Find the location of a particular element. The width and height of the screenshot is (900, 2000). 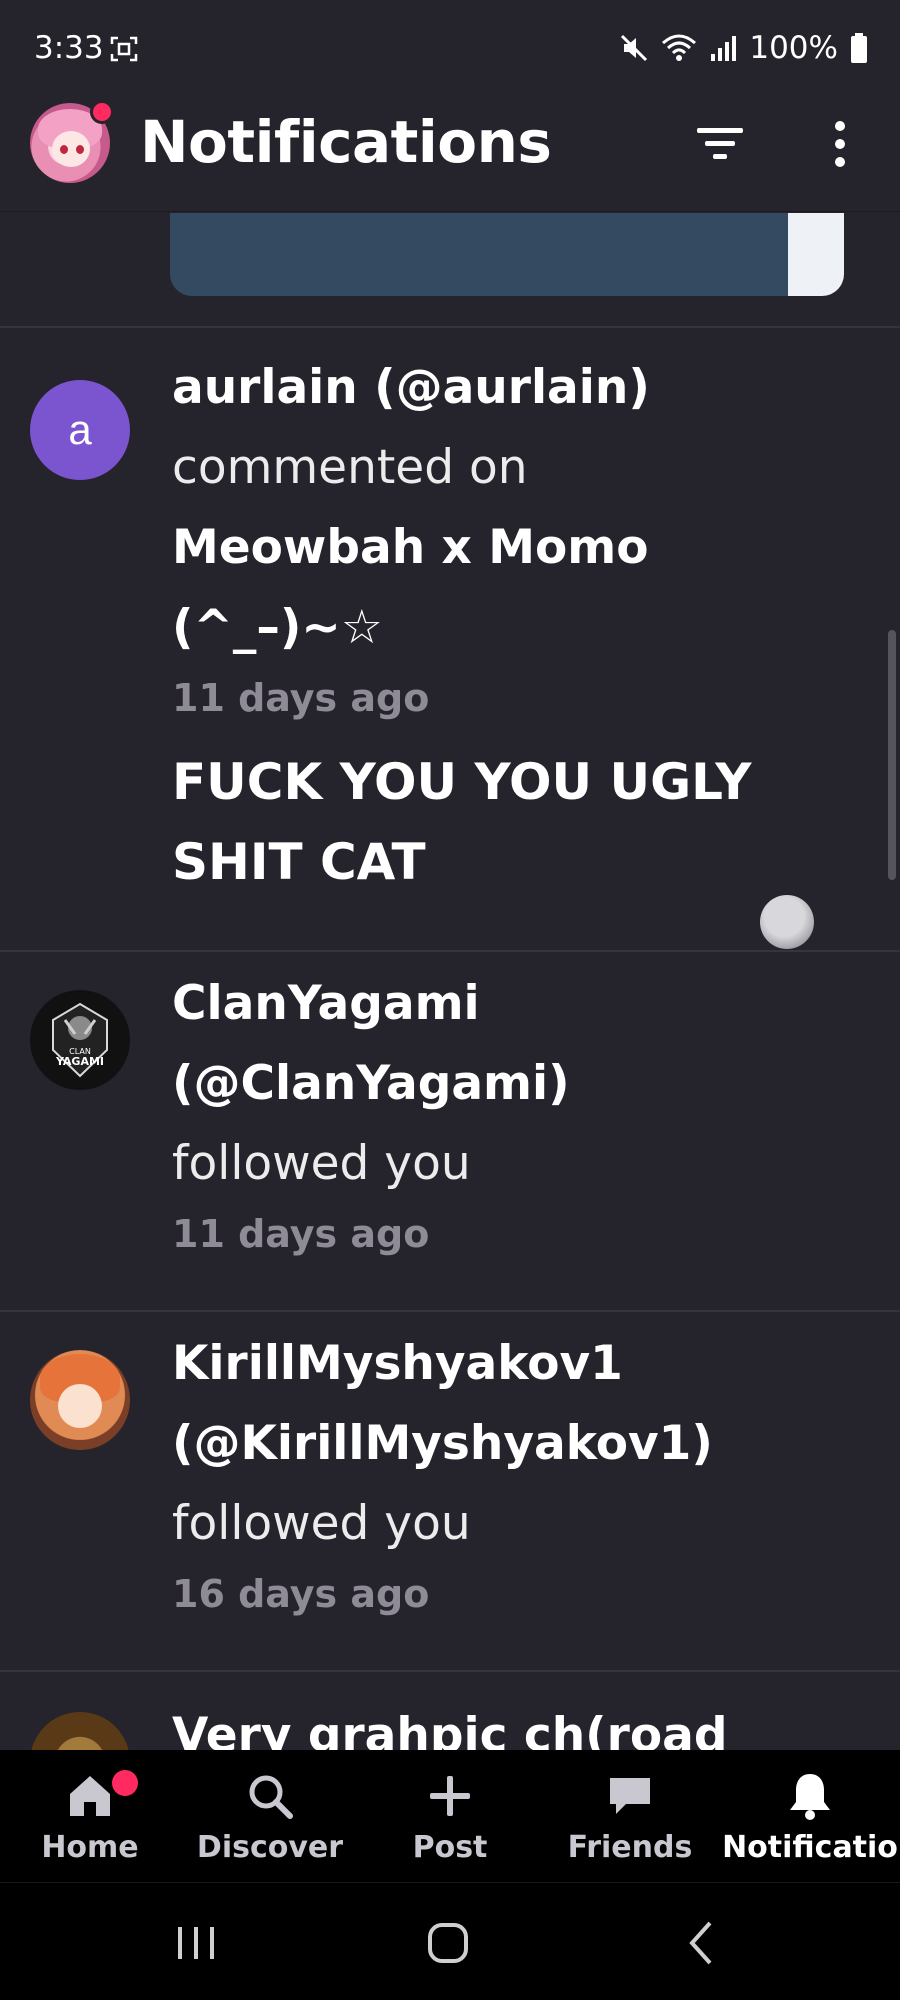

battery-percent: 100% is located at coordinates (793, 48).